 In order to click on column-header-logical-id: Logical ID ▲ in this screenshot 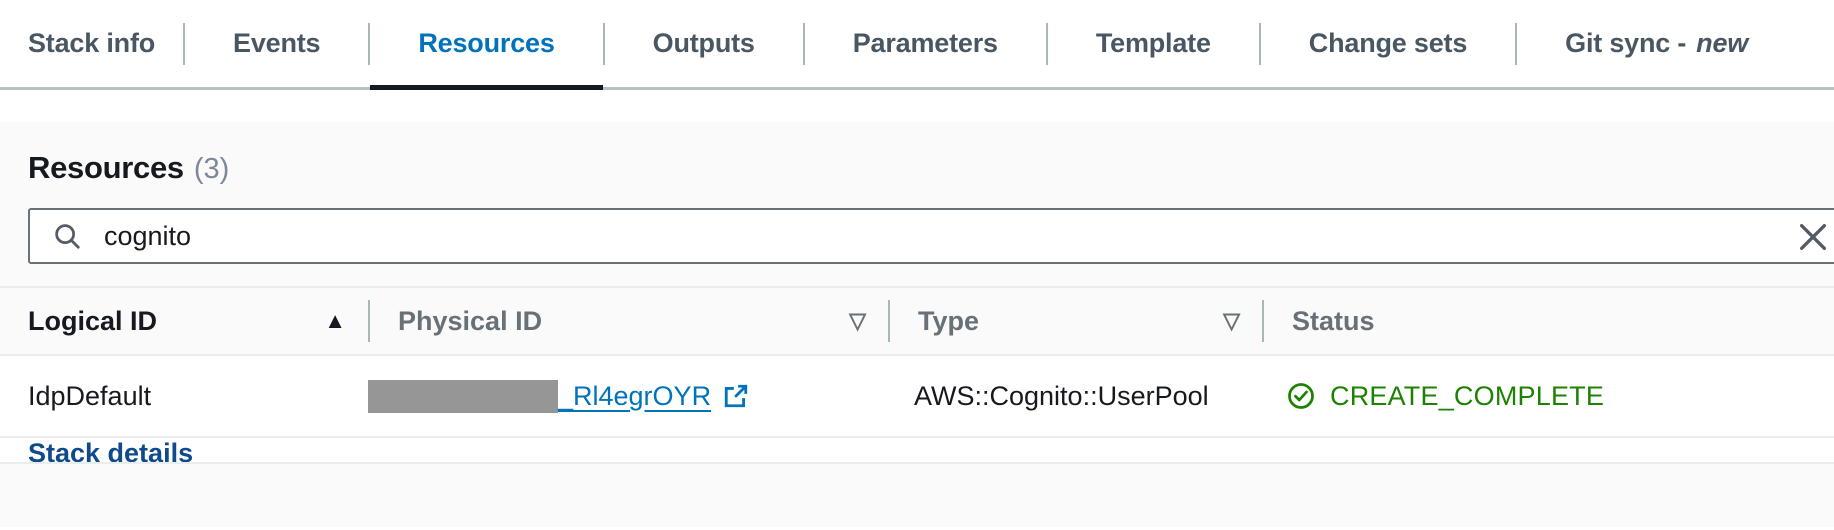, I will do `click(184, 321)`.